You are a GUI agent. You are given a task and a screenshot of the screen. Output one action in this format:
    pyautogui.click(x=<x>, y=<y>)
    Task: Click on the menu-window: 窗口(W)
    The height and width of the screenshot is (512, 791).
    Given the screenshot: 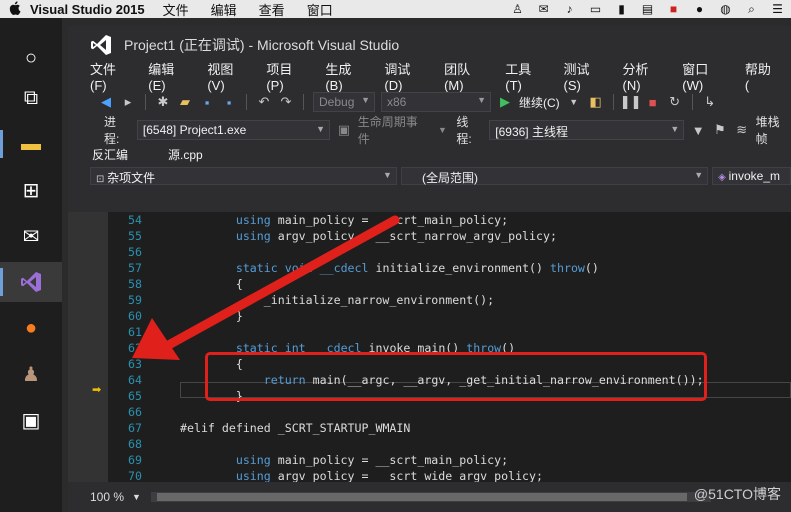 What is the action you would take?
    pyautogui.click(x=705, y=76)
    